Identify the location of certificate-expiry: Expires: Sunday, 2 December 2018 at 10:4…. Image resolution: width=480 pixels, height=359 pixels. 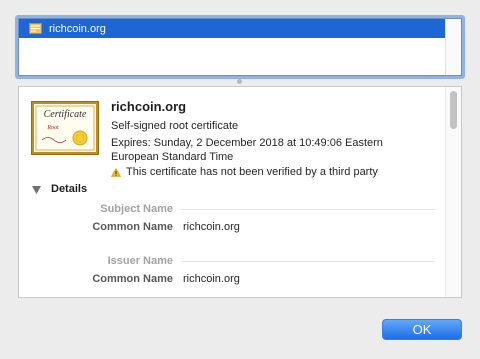
(247, 150).